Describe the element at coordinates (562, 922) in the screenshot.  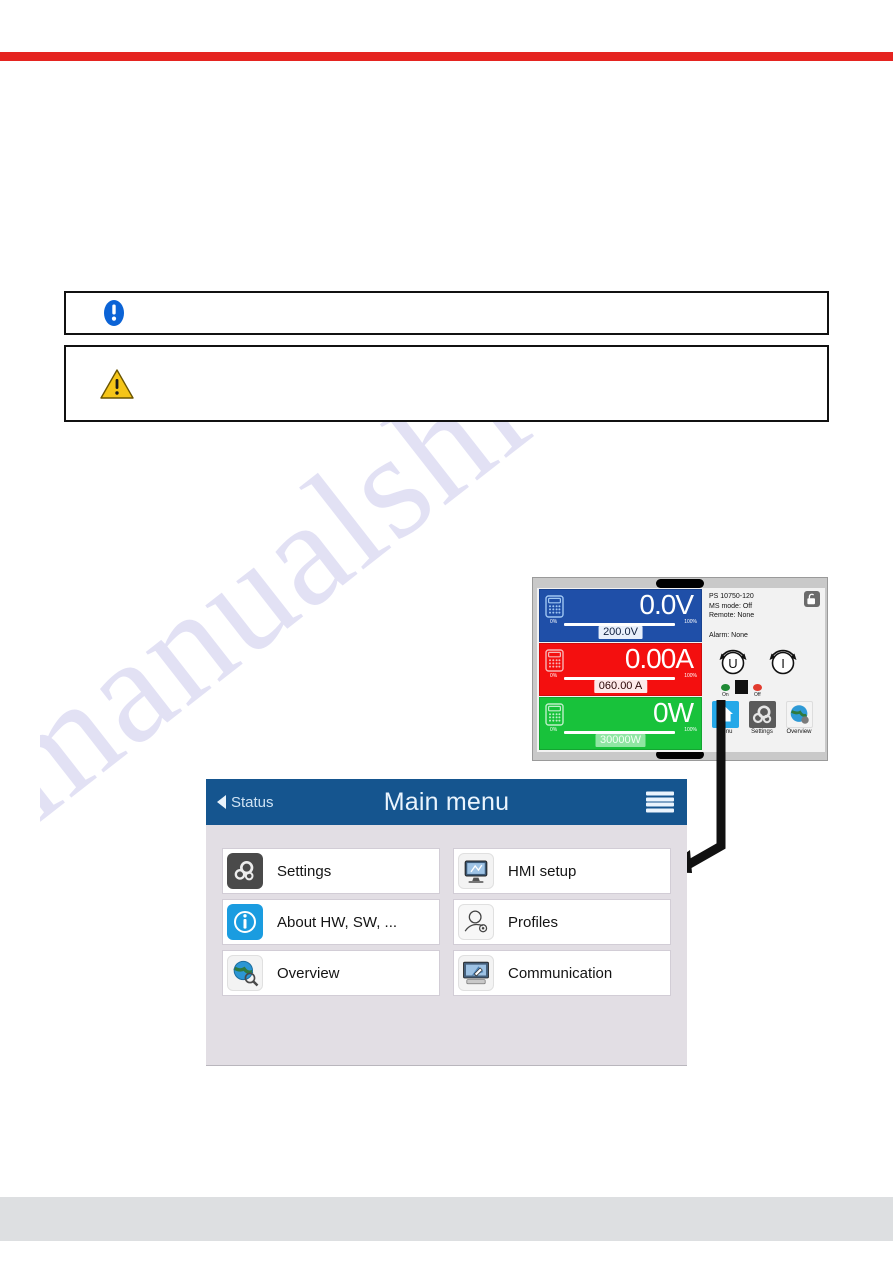
I see `menu-tile-profiles: Profiles` at that location.